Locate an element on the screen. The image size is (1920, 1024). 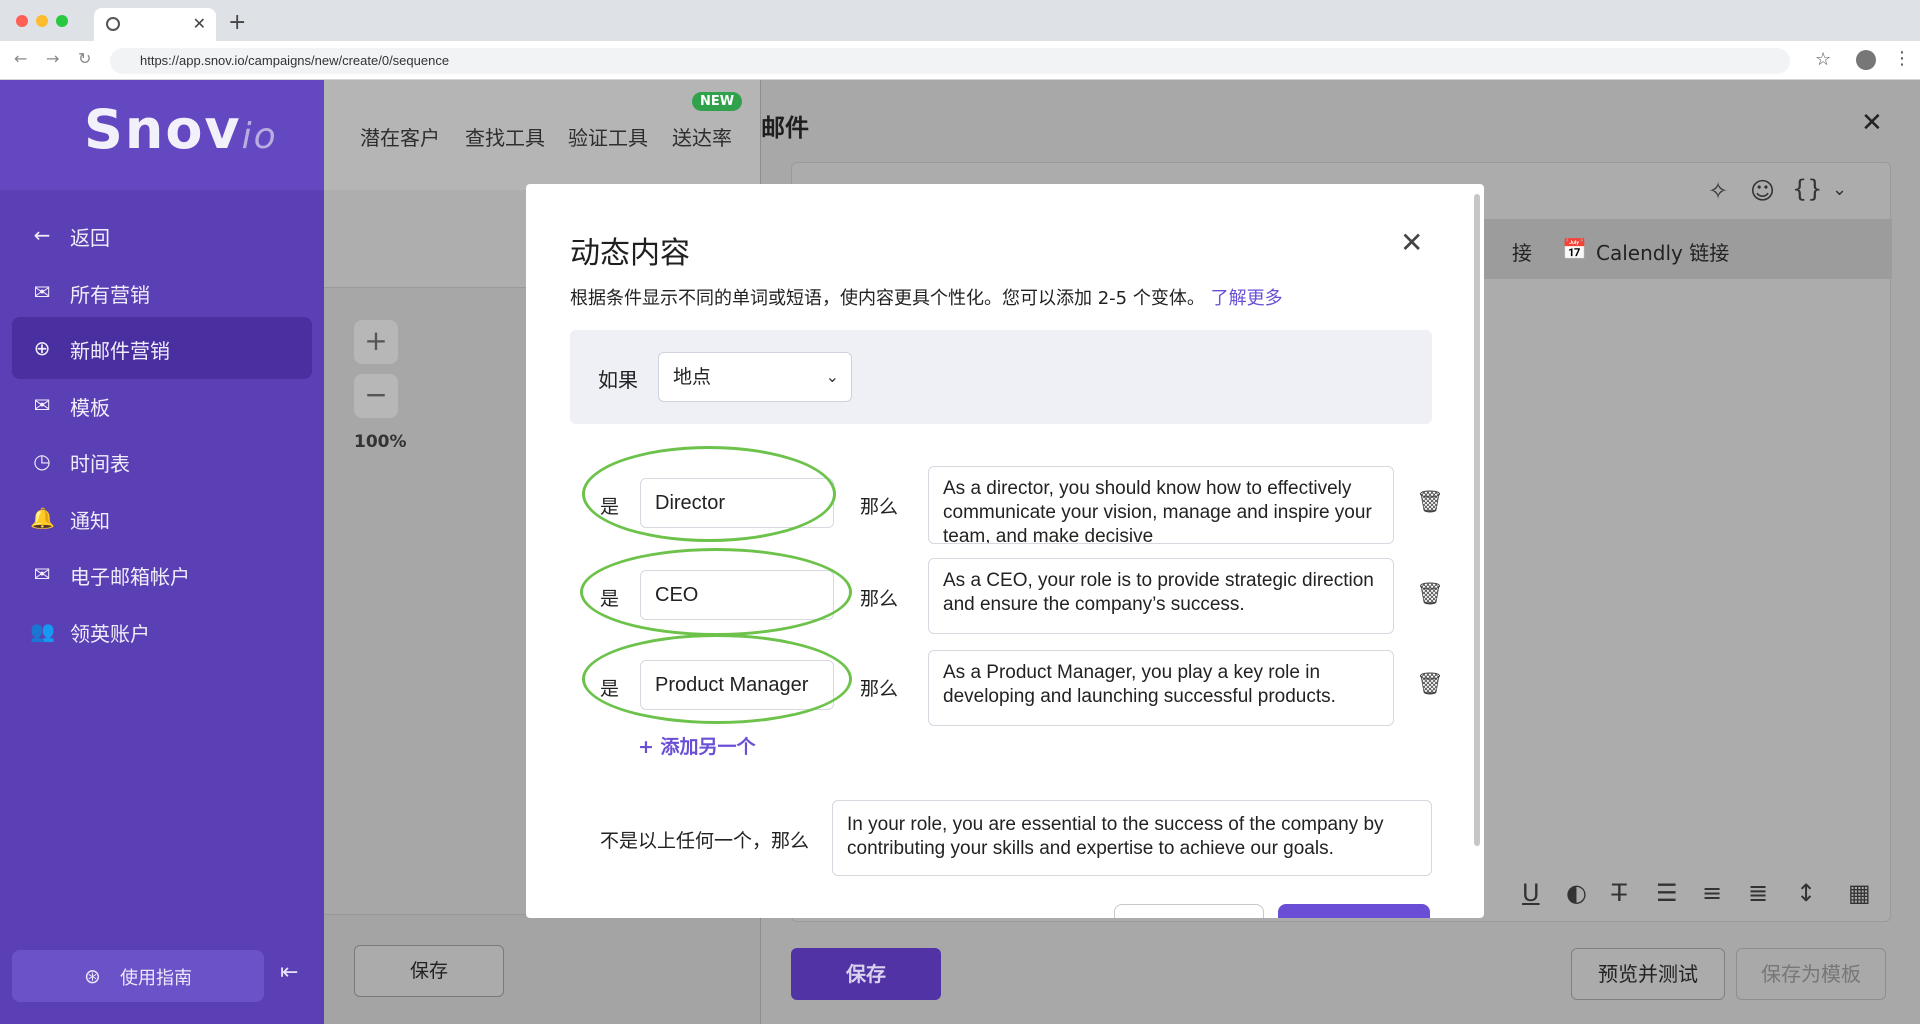
snovio-logo: Snovio is located at coordinates (181, 129).